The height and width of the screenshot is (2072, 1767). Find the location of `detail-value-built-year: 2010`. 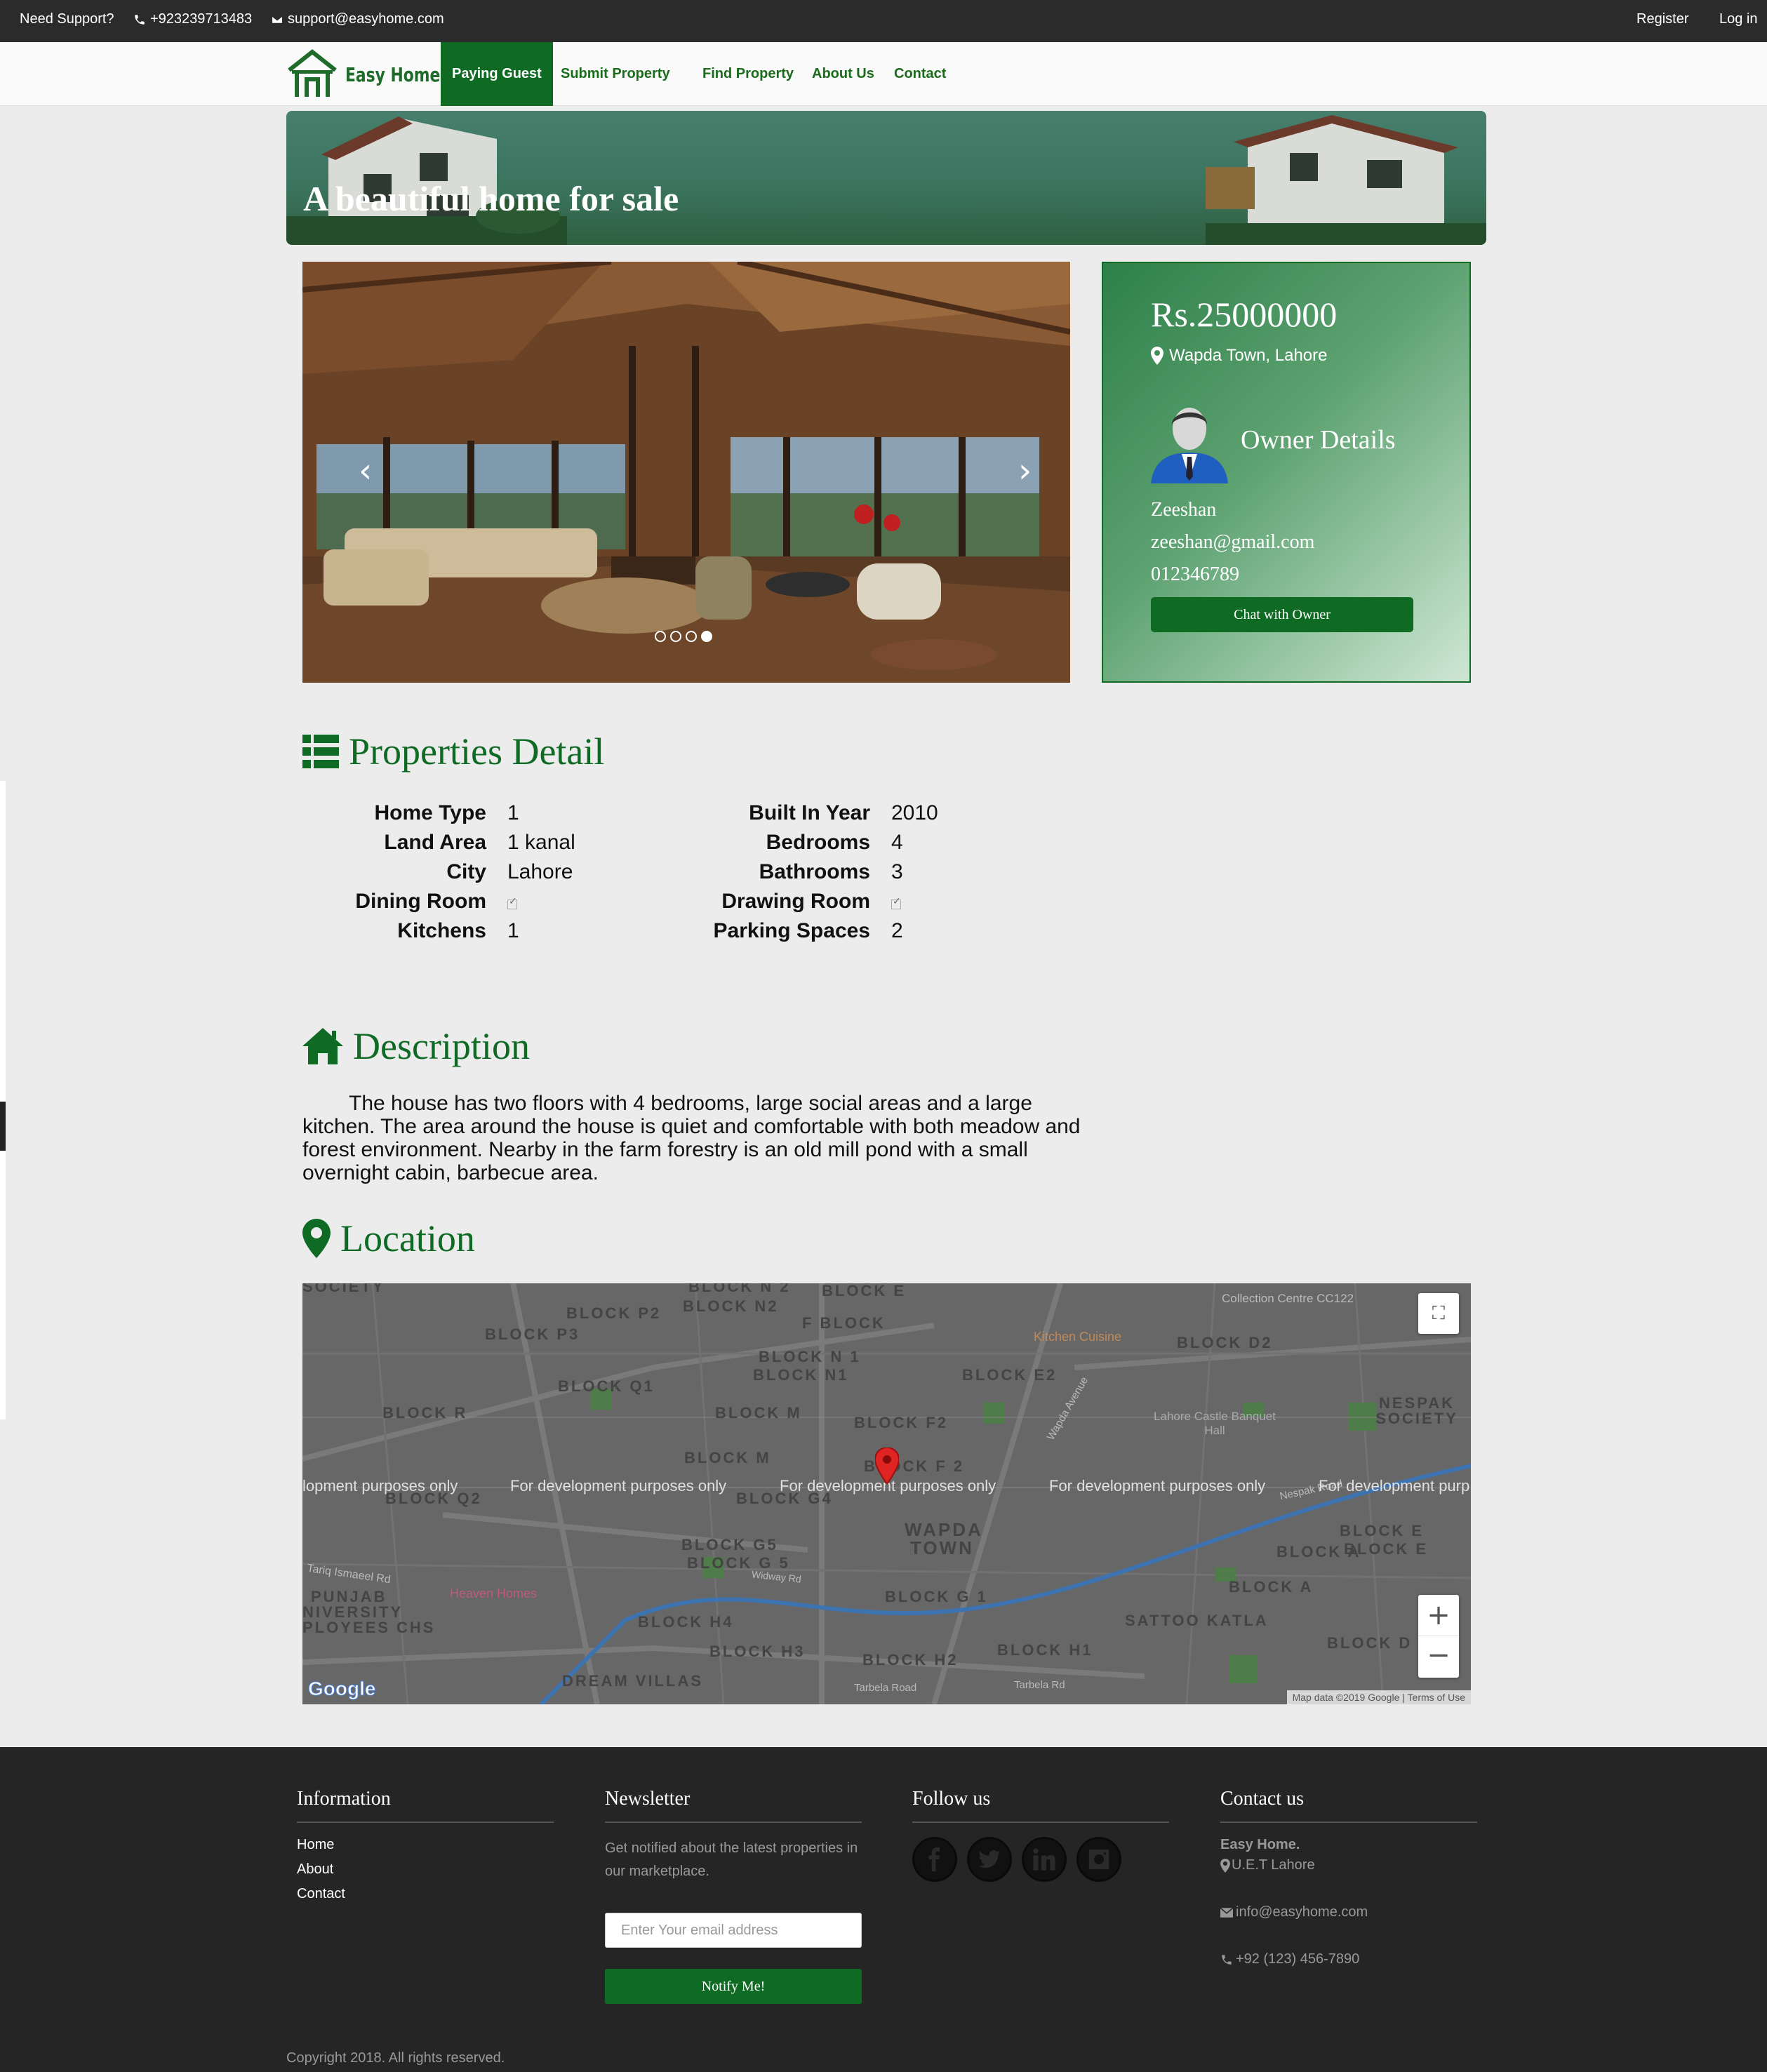

detail-value-built-year: 2010 is located at coordinates (914, 812).